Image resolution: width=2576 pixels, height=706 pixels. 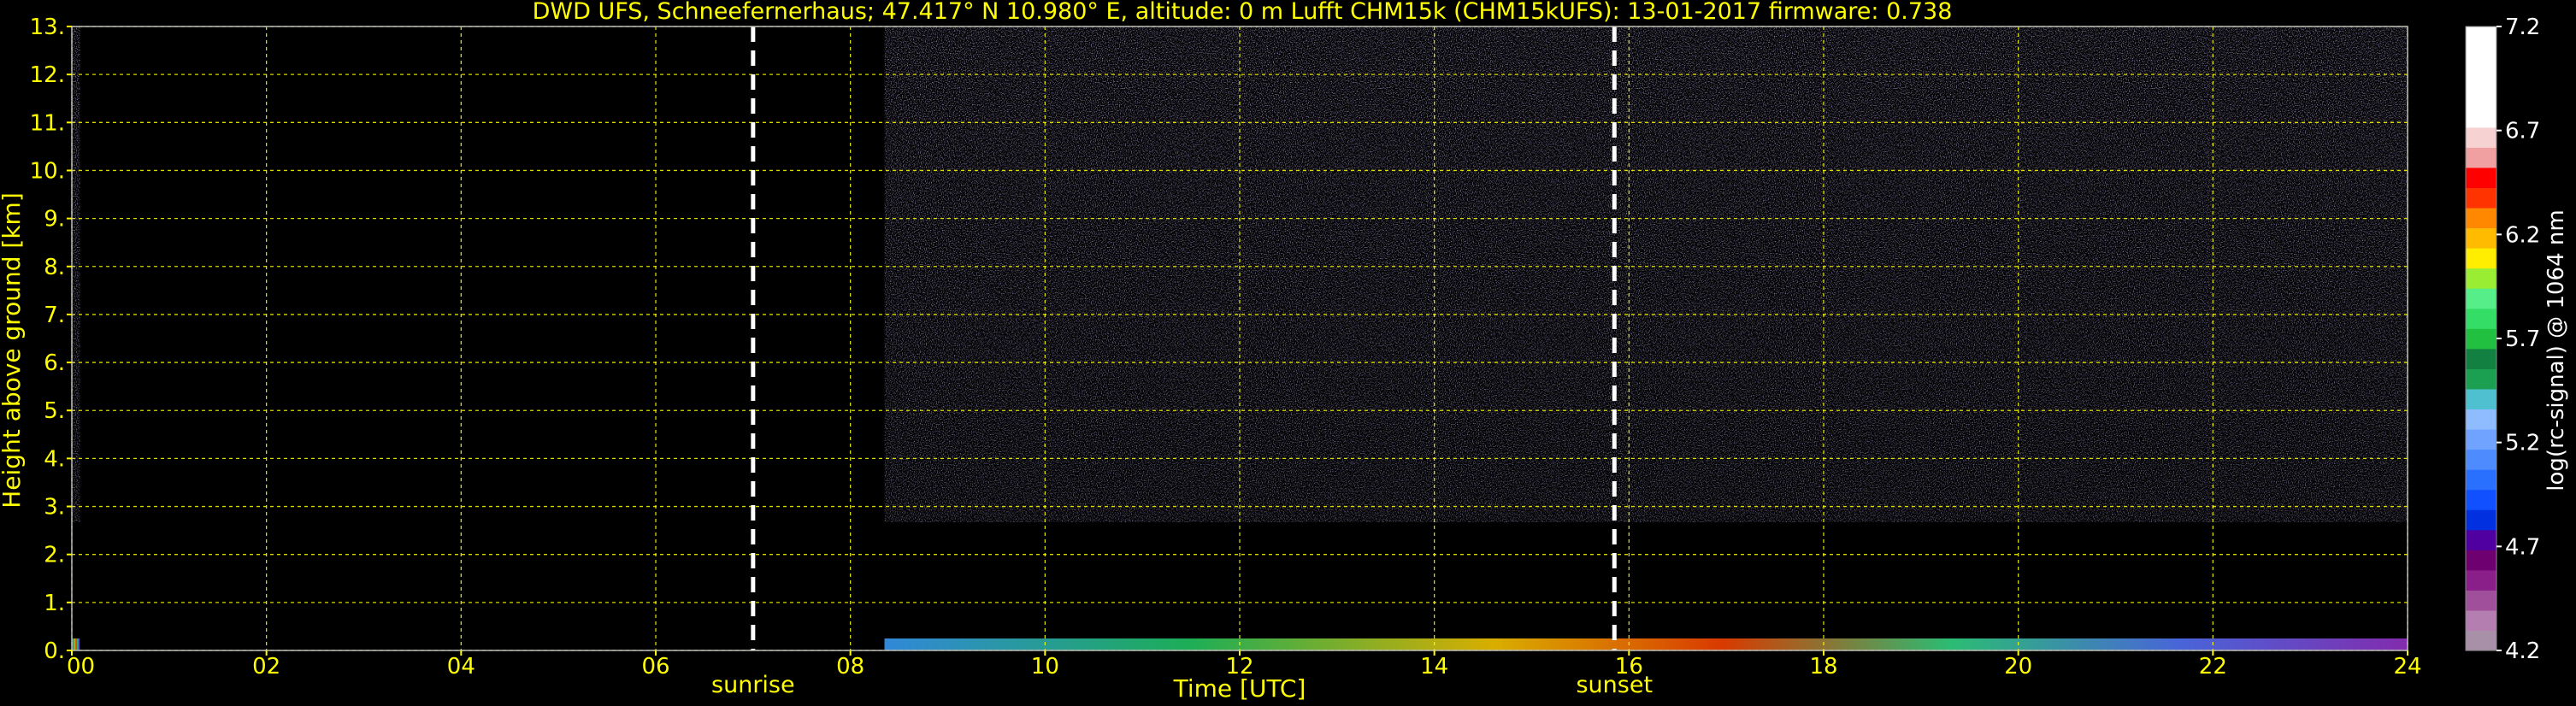 I want to click on y-tick-label: 5., so click(x=54, y=411).